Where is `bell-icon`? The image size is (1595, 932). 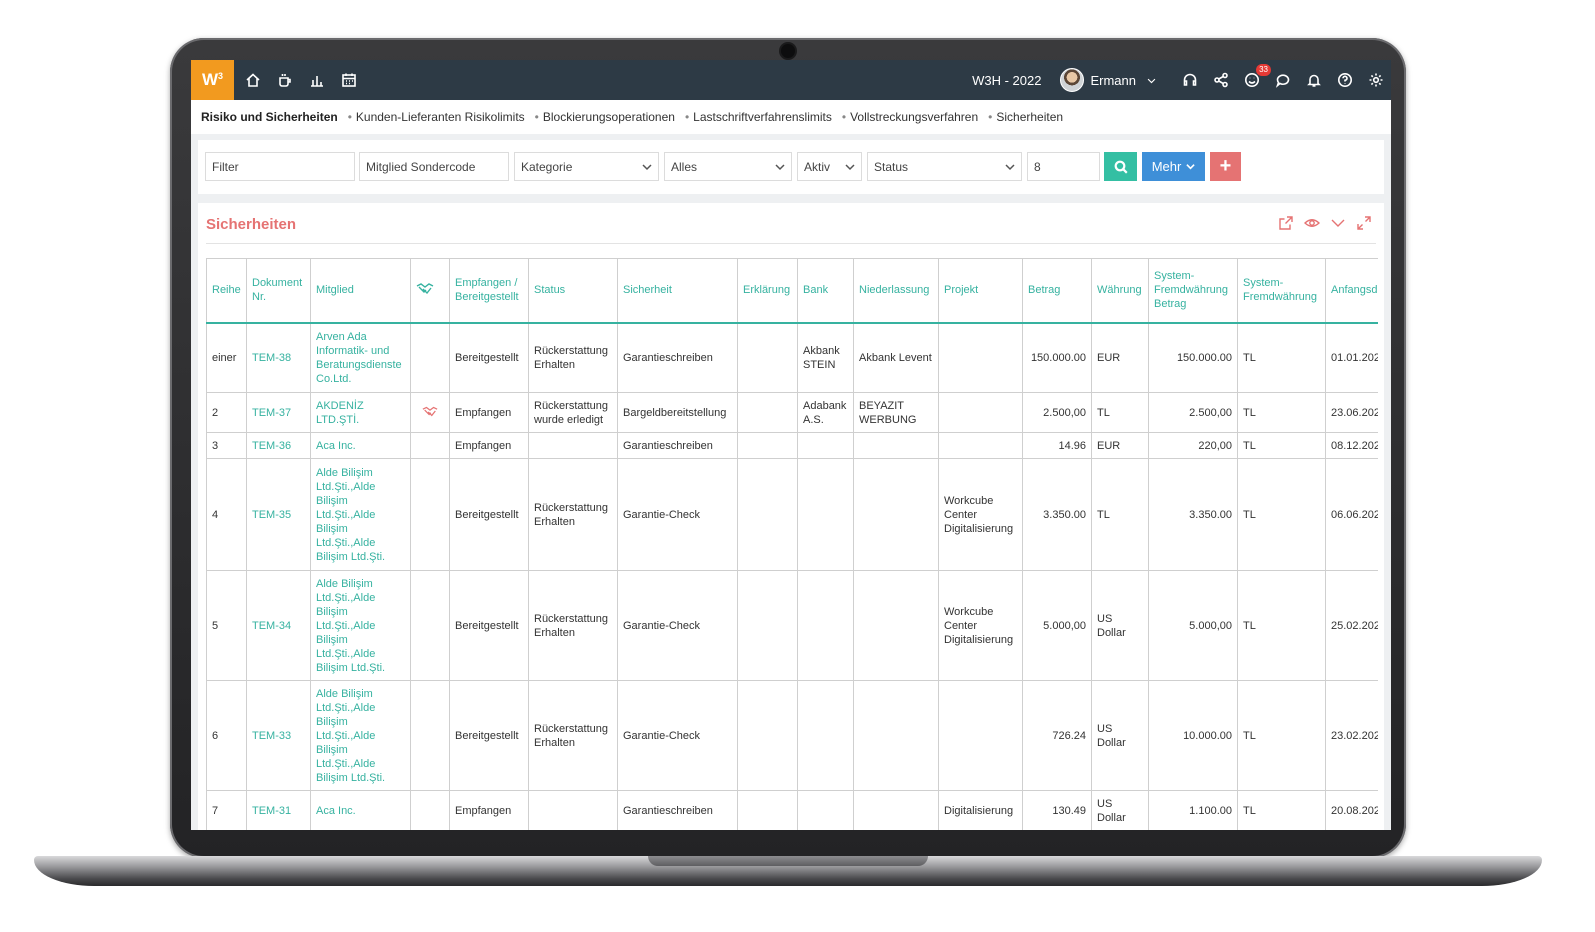 bell-icon is located at coordinates (1314, 80).